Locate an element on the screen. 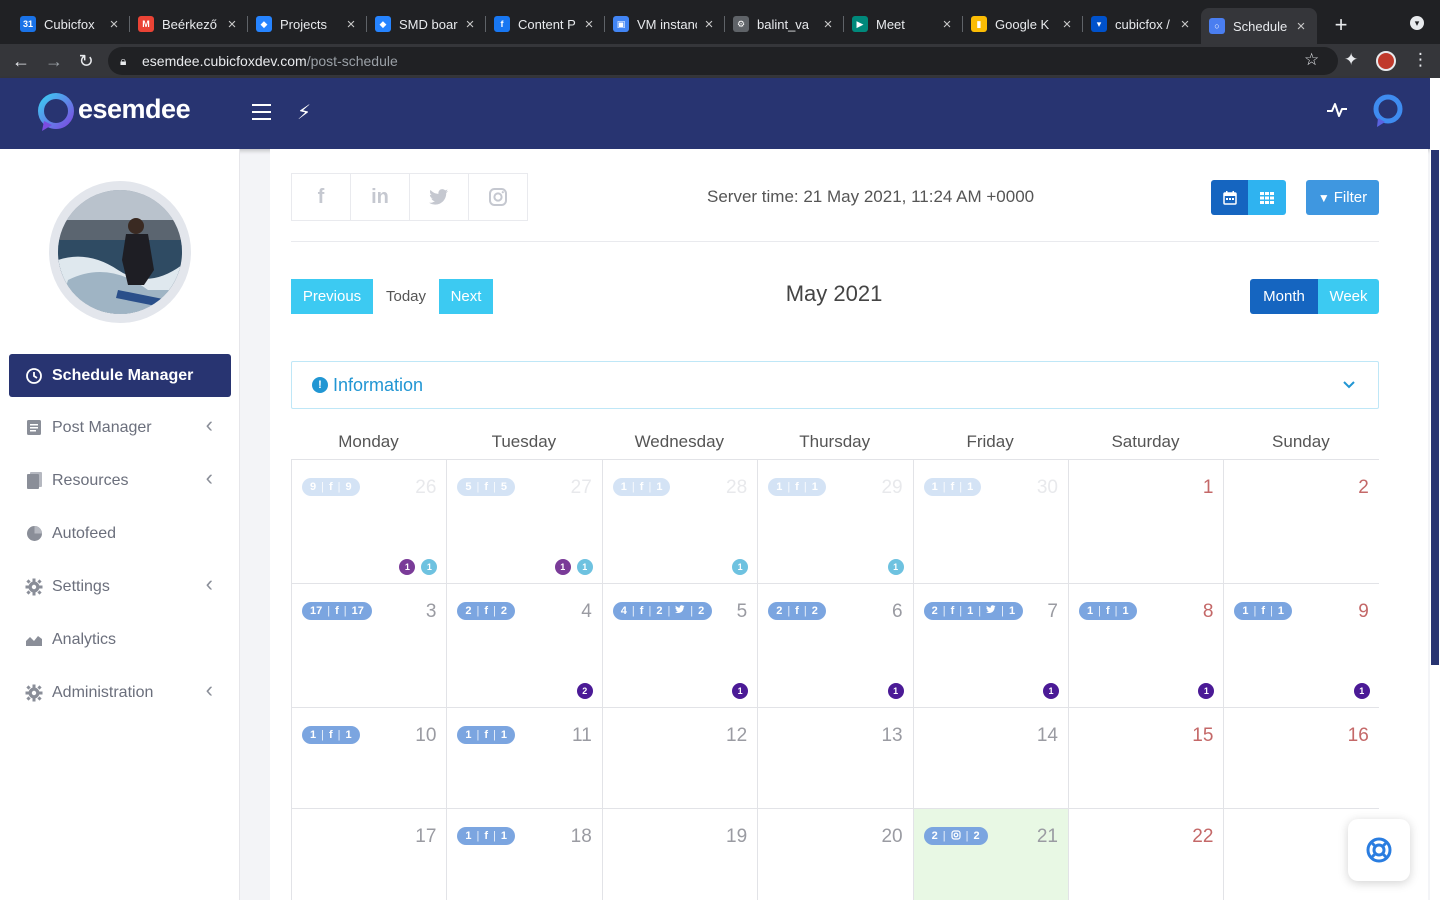  sidebar-item-post-manager: Post Manager ‹ is located at coordinates (120, 427).